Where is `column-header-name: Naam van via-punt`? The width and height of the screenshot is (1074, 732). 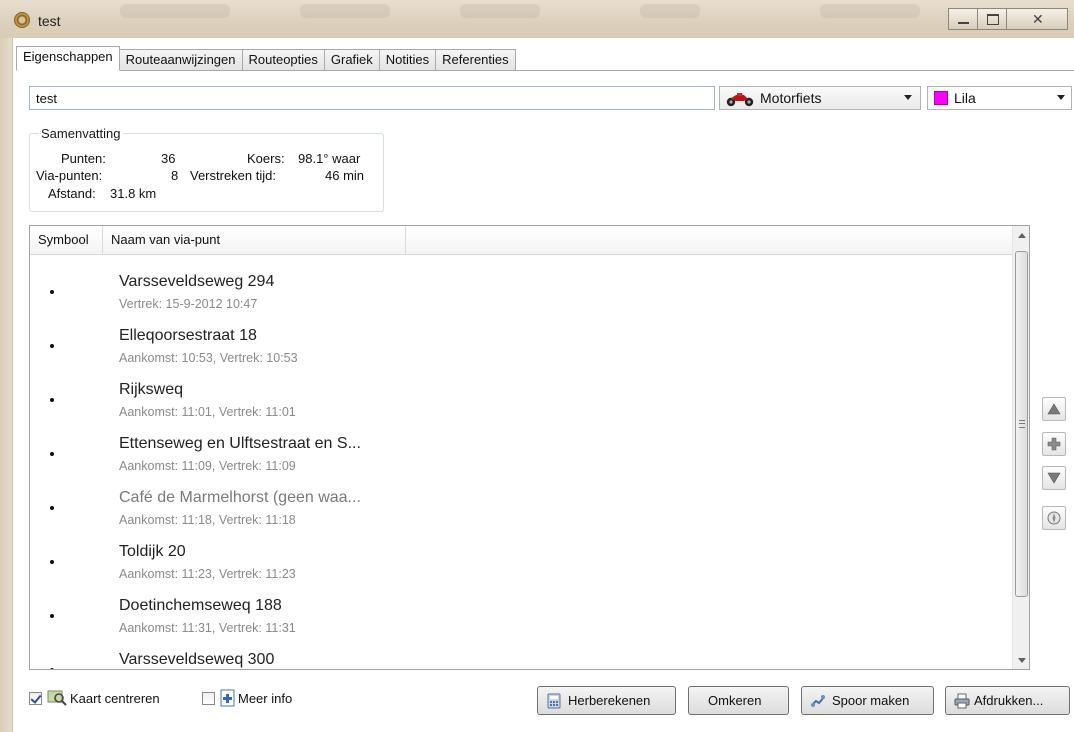 column-header-name: Naam van via-punt is located at coordinates (254, 240).